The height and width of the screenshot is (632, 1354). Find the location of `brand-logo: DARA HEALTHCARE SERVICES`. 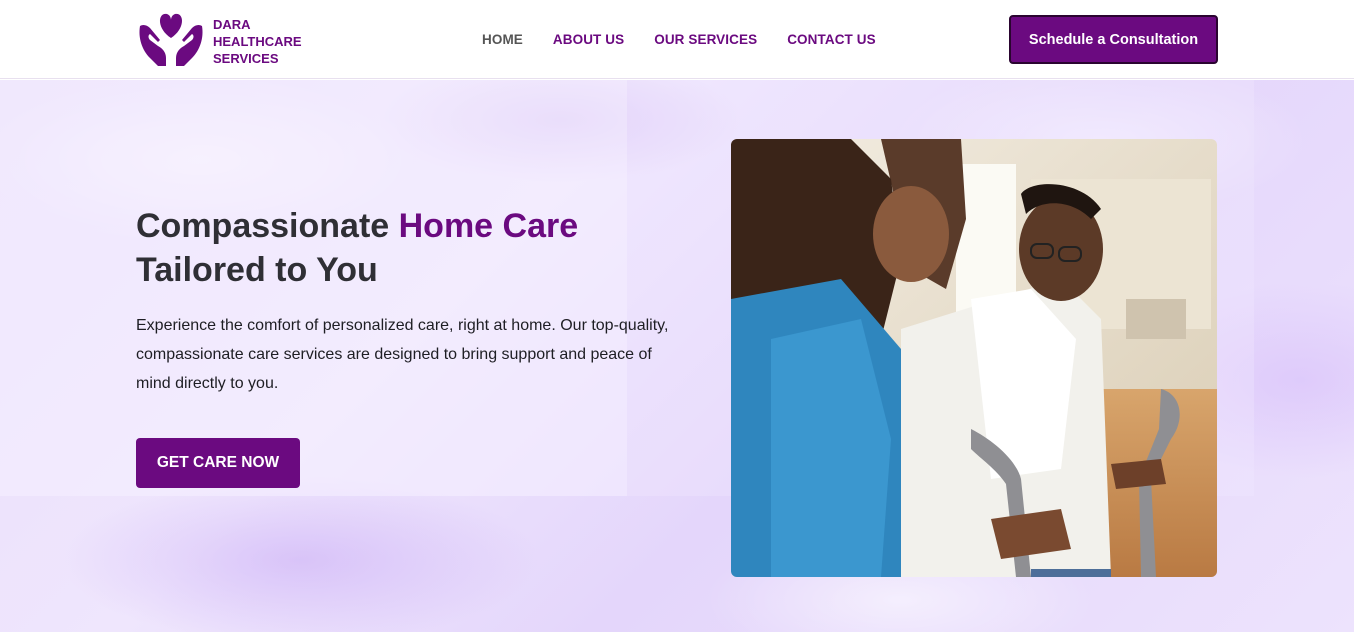

brand-logo: DARA HEALTHCARE SERVICES is located at coordinates (219, 39).